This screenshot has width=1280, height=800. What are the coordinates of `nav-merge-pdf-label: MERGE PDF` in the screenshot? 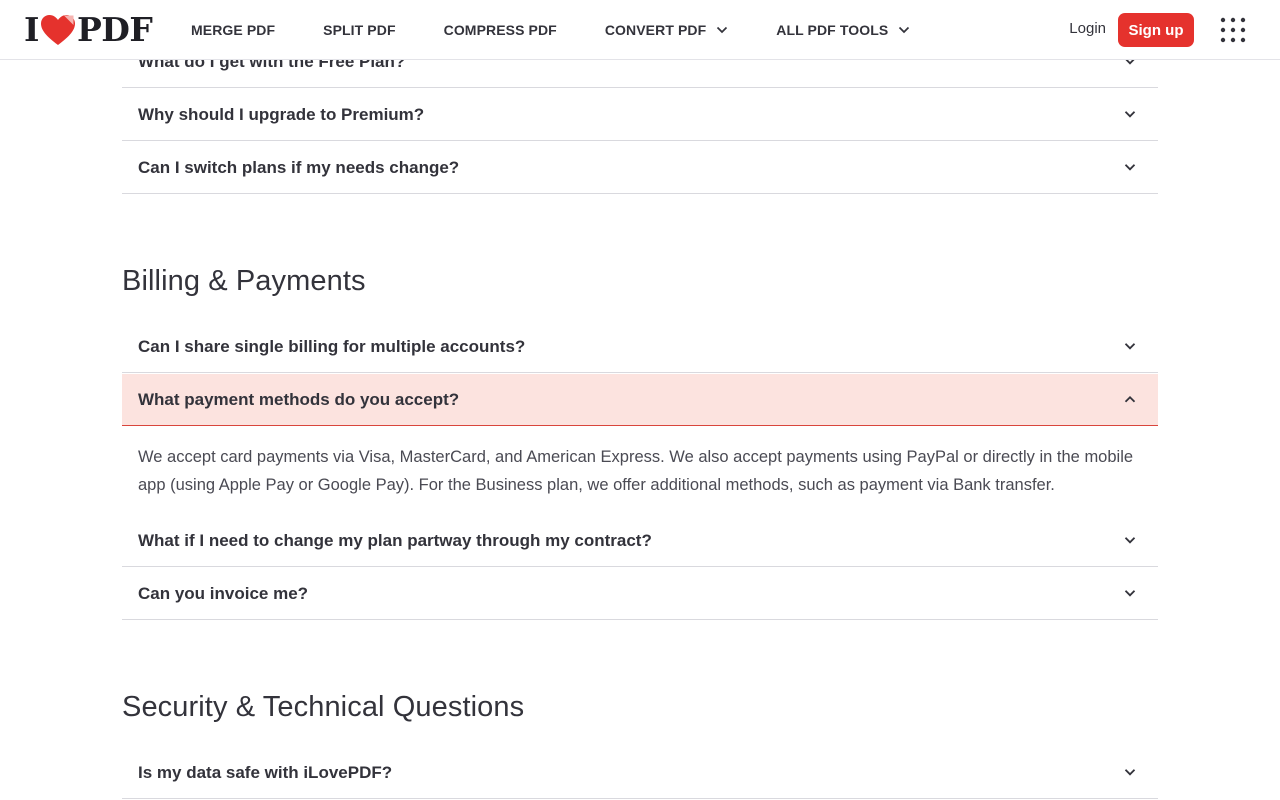 It's located at (233, 29).